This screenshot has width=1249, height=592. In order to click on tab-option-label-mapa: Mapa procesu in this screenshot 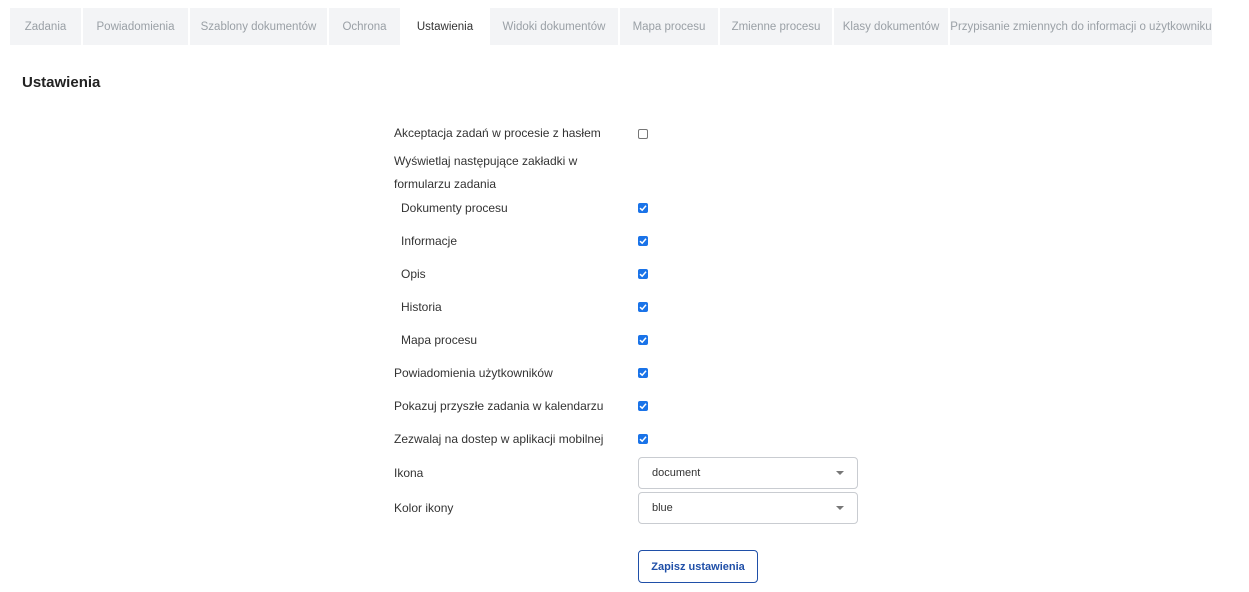, I will do `click(439, 340)`.